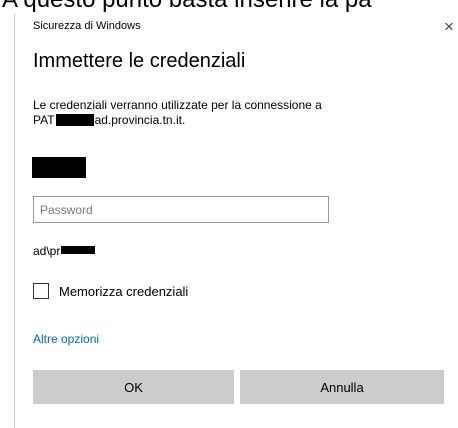  I want to click on server-prefix: PAT, so click(44, 120).